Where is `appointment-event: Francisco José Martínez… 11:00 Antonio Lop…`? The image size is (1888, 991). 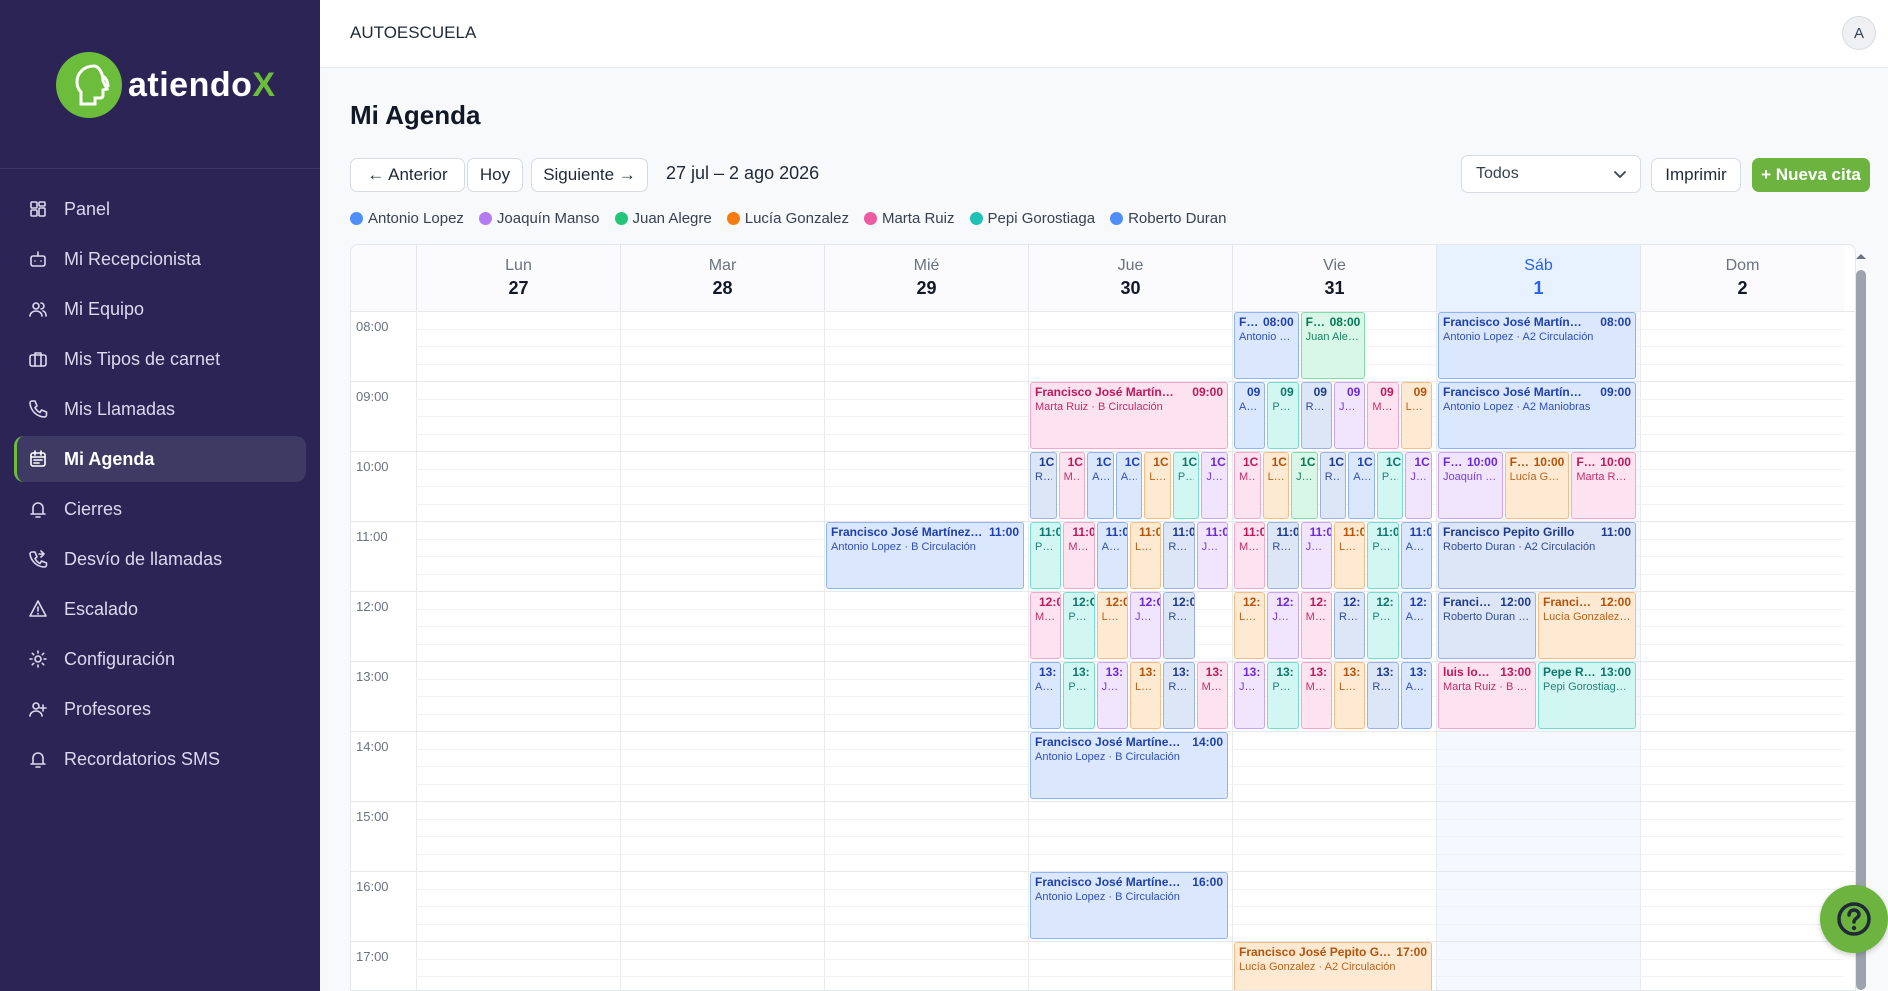 appointment-event: Francisco José Martínez… 11:00 Antonio Lop… is located at coordinates (925, 555).